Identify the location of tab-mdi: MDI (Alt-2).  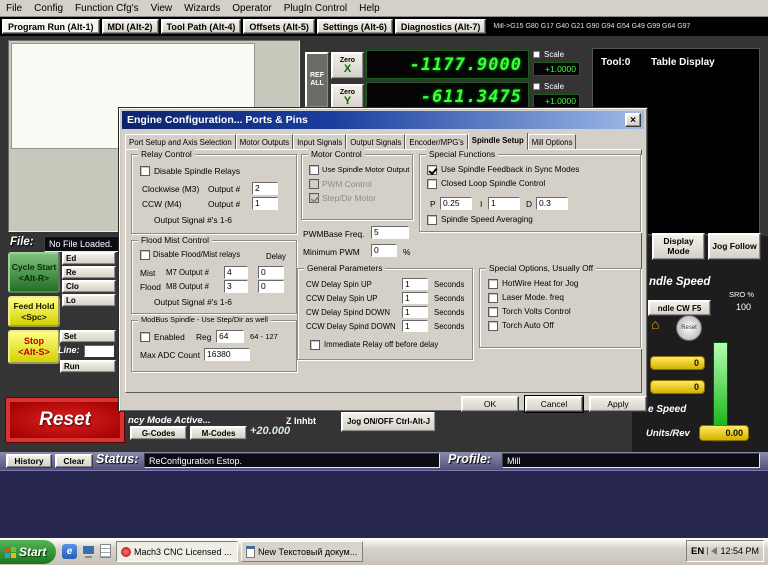
(130, 26).